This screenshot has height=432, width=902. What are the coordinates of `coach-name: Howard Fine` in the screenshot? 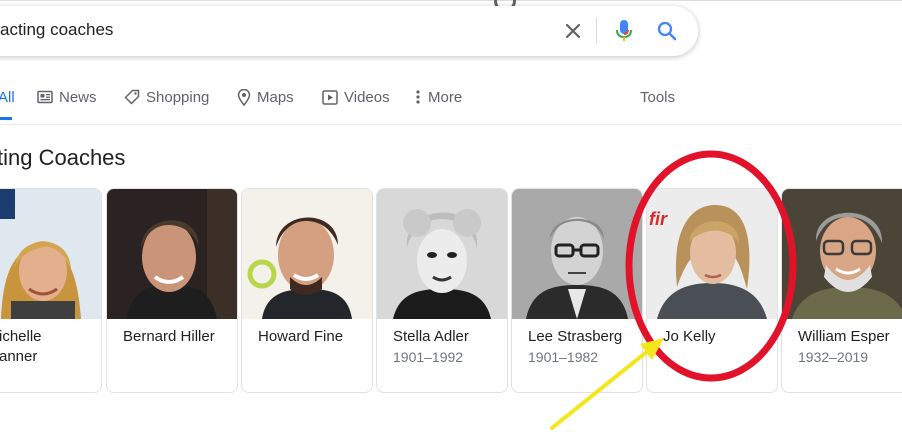 It's located at (301, 336).